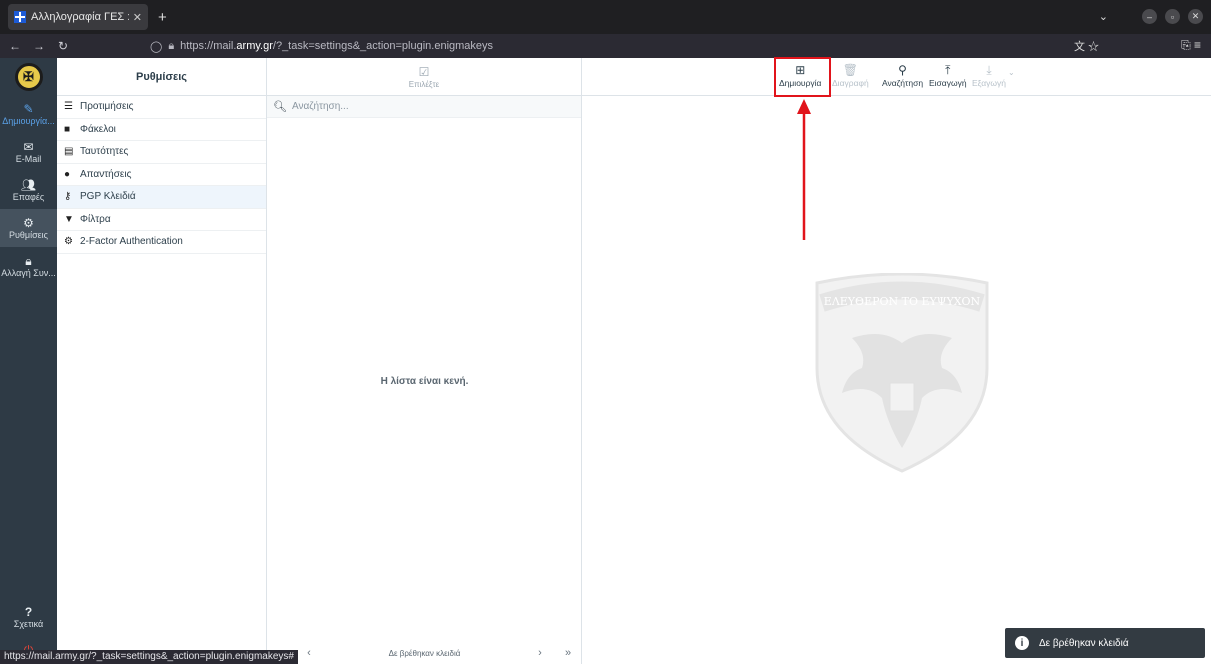  Describe the element at coordinates (568, 653) in the screenshot. I see `last-page-icon: »` at that location.